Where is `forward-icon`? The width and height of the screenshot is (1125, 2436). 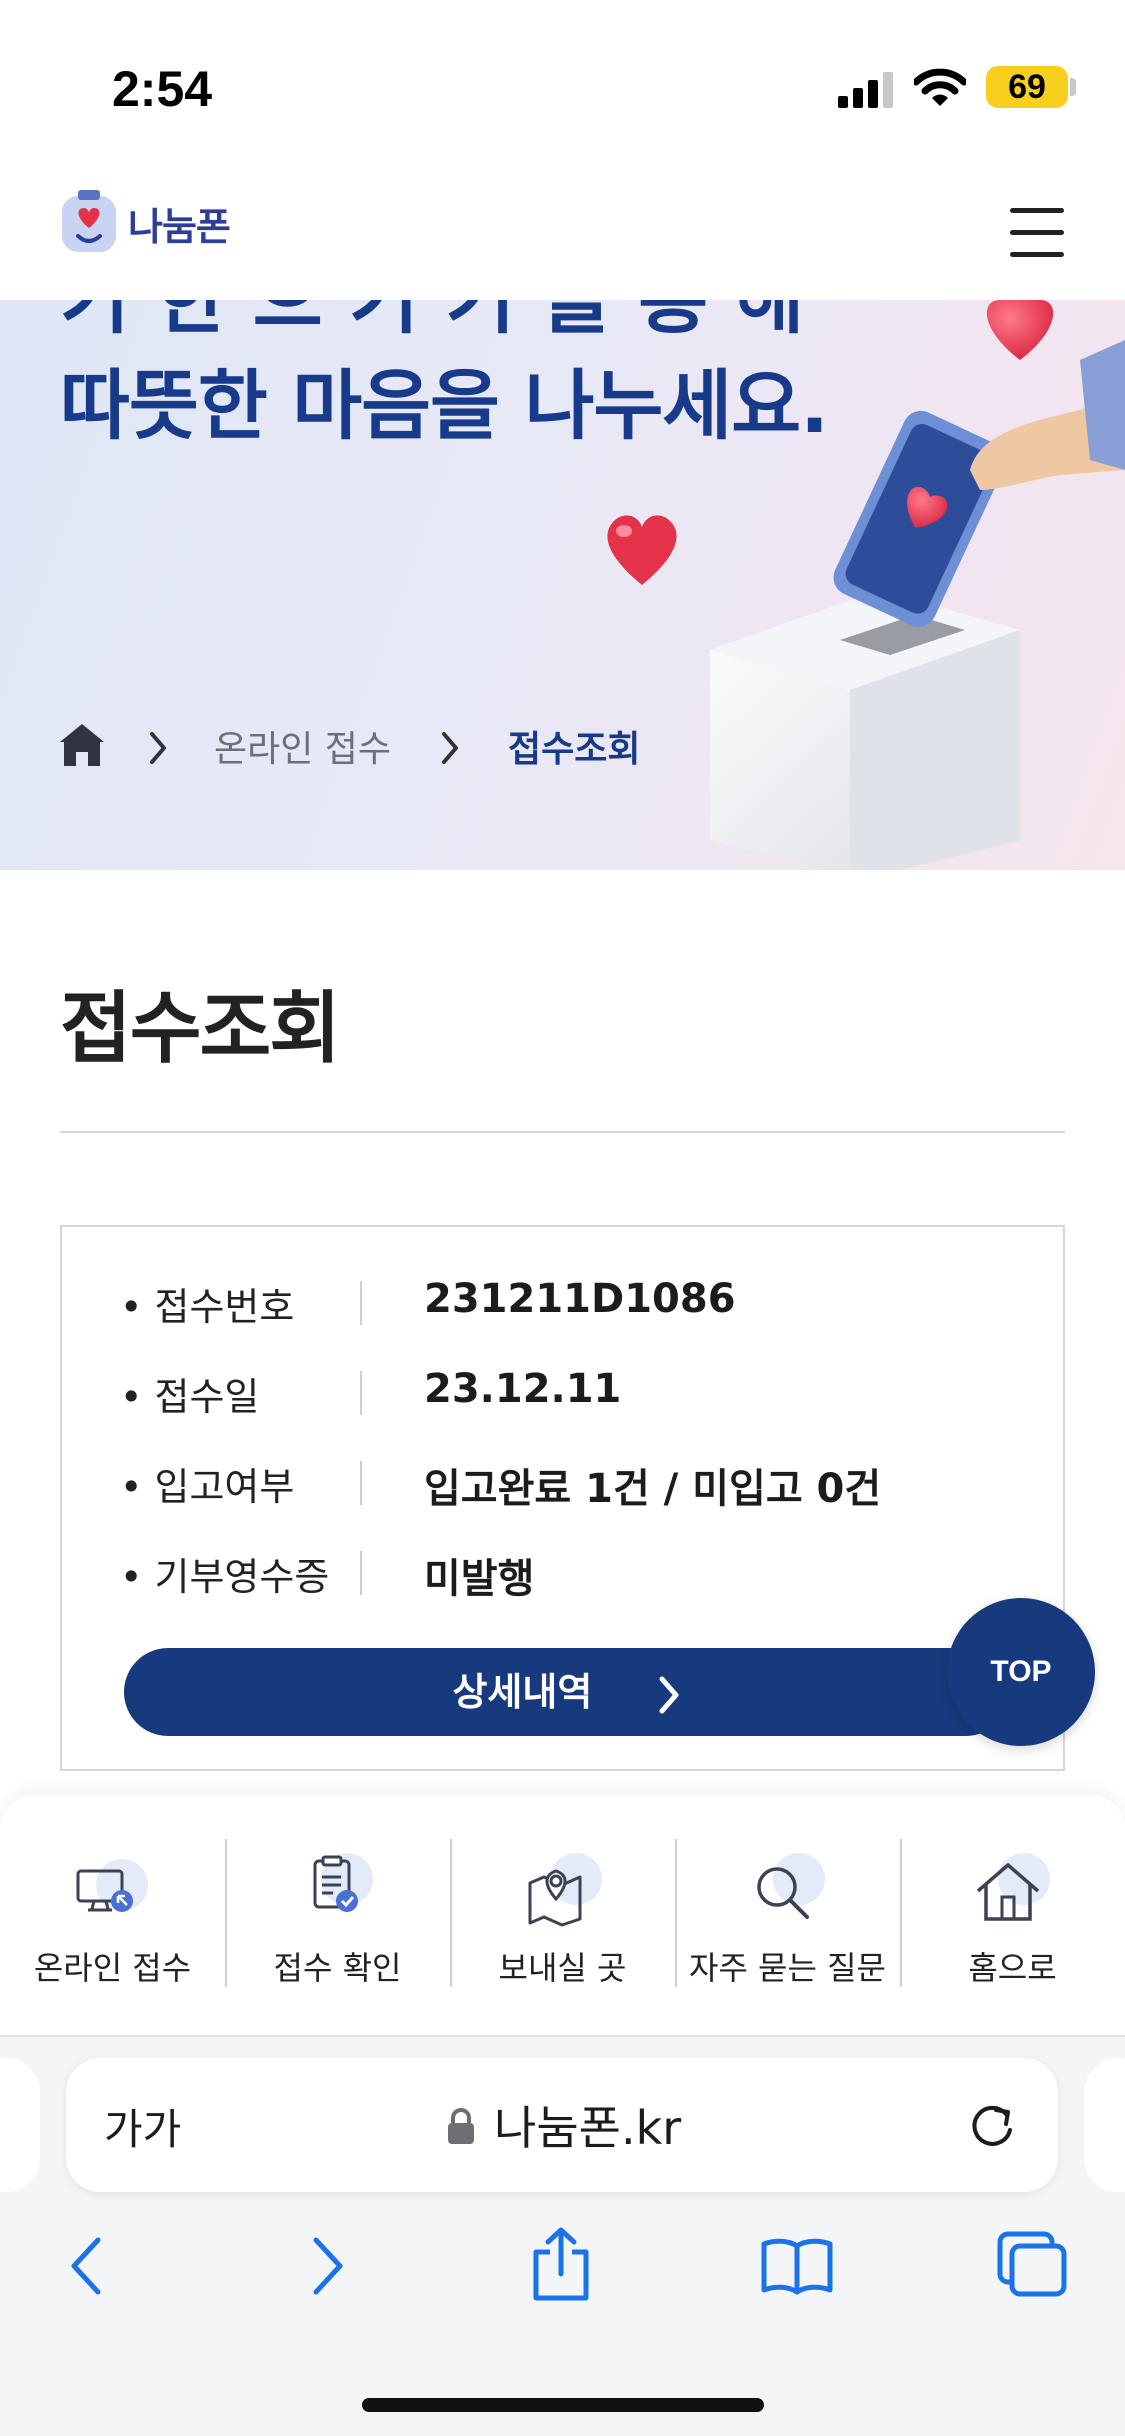 forward-icon is located at coordinates (328, 2266).